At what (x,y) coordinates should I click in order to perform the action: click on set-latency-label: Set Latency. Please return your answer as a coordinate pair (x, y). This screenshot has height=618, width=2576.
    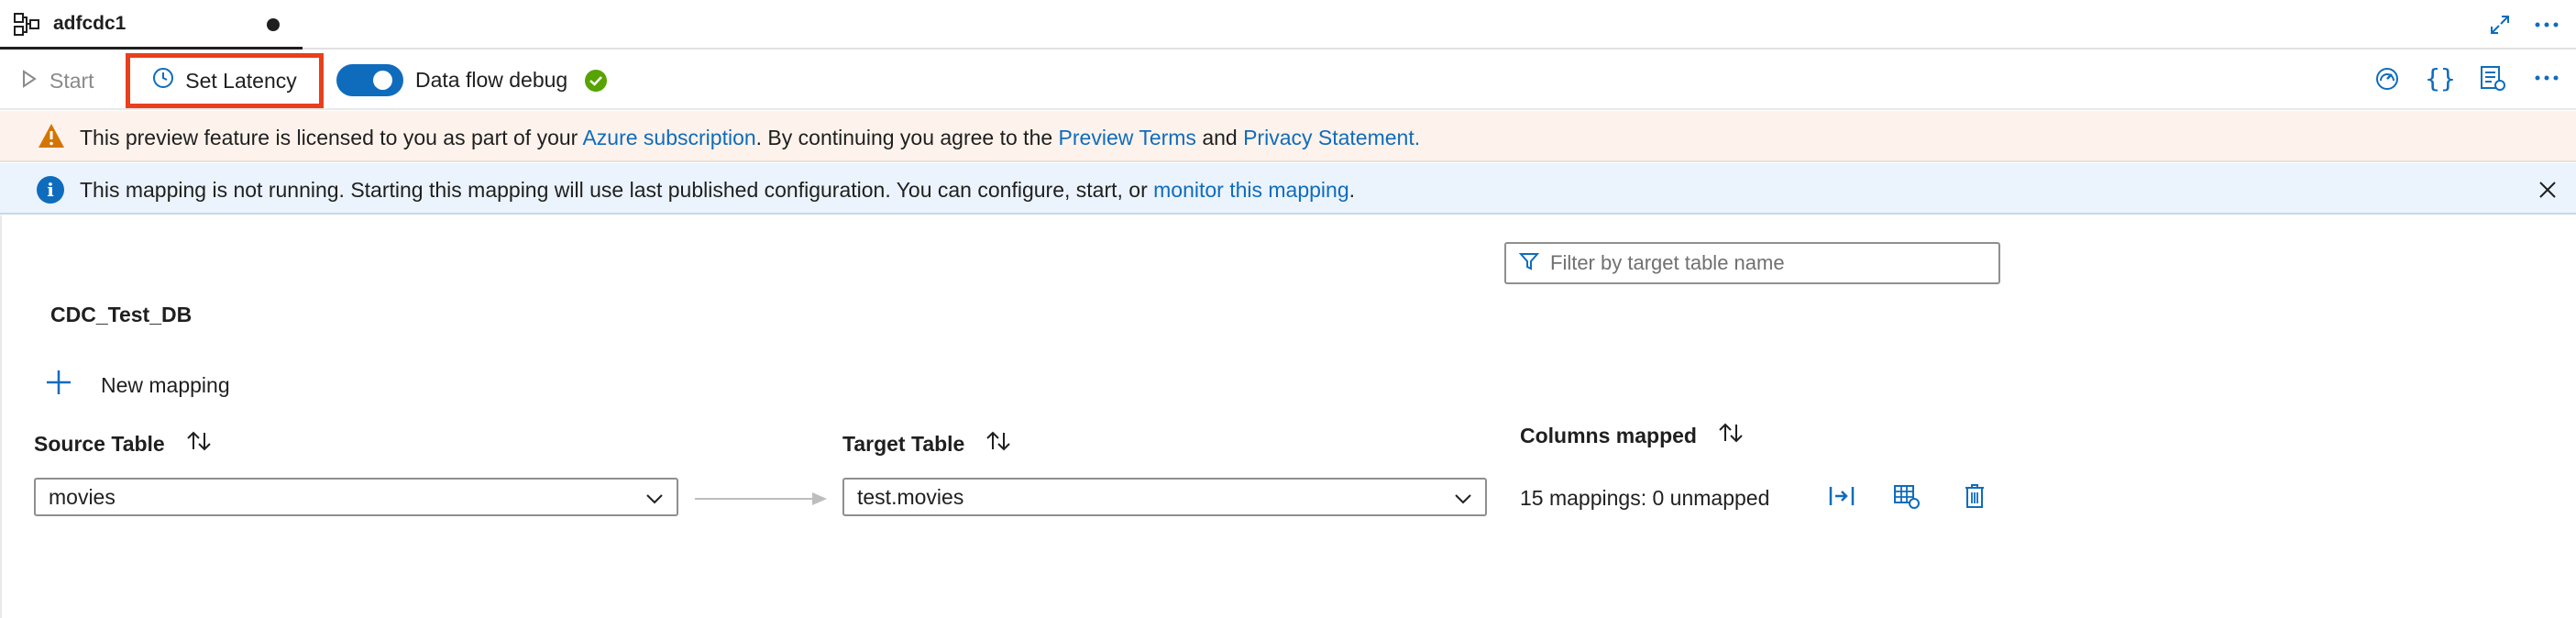
    Looking at the image, I should click on (241, 80).